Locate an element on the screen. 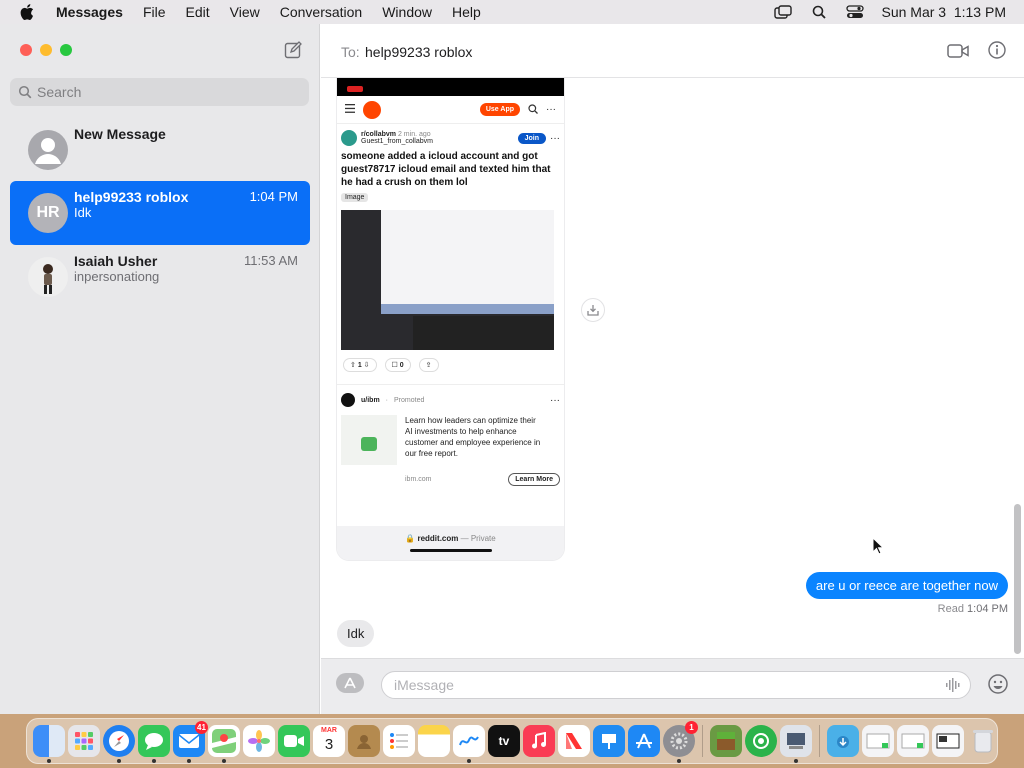  hamburger-icon is located at coordinates (350, 109).